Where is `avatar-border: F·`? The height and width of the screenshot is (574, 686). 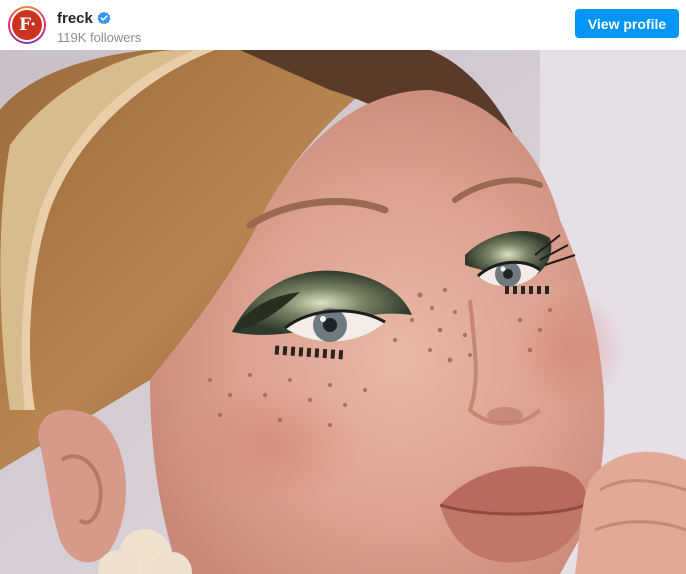
avatar-border: F· is located at coordinates (27, 25).